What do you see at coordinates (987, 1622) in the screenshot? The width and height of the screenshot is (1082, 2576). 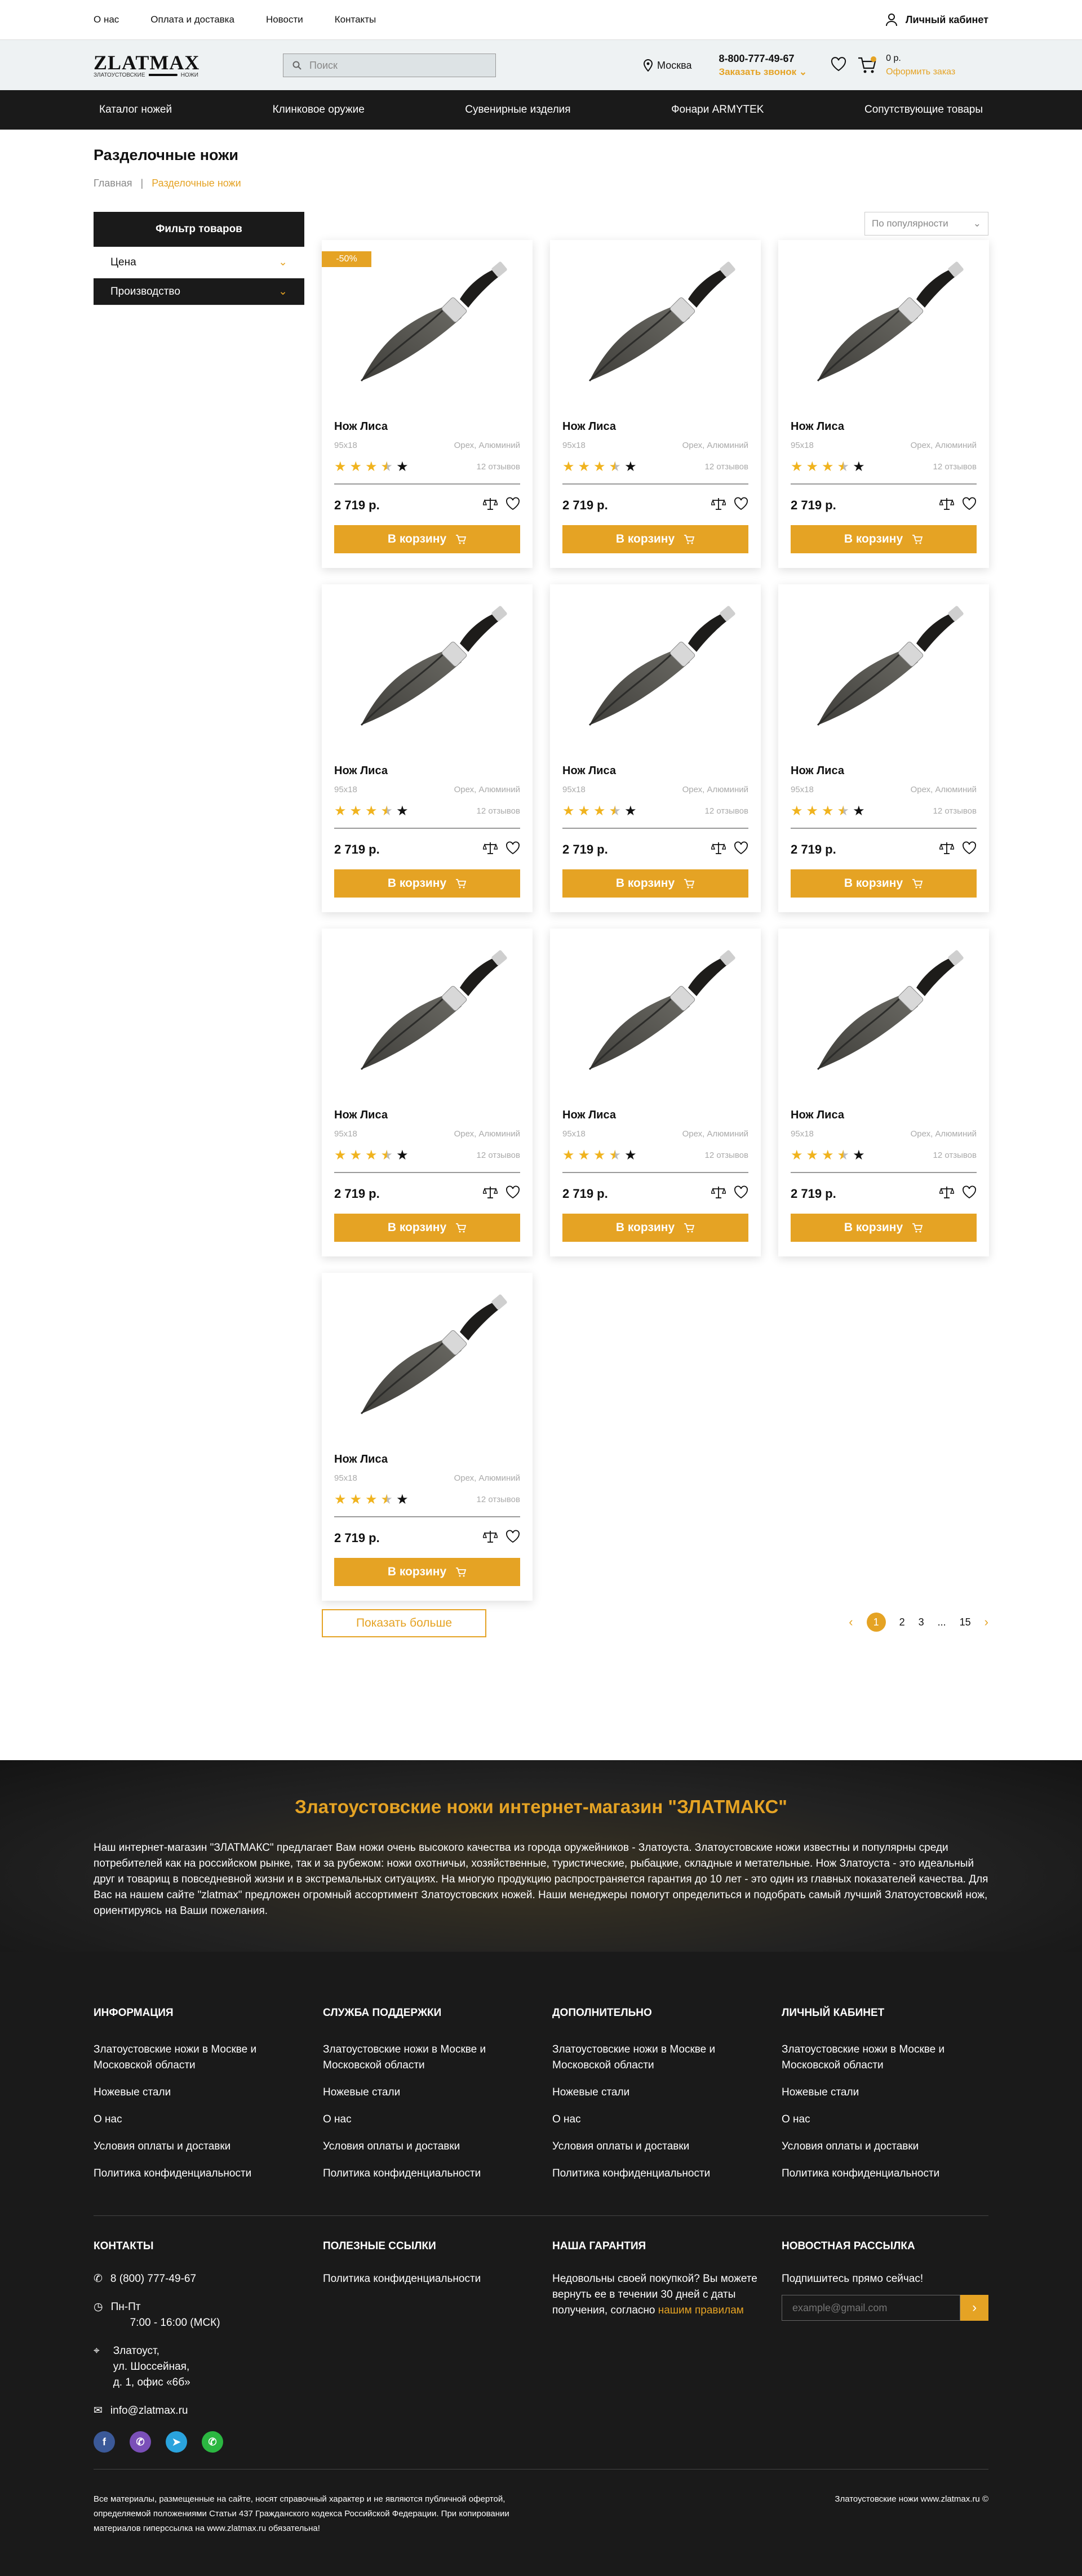 I see `next-page-icon: ›` at bounding box center [987, 1622].